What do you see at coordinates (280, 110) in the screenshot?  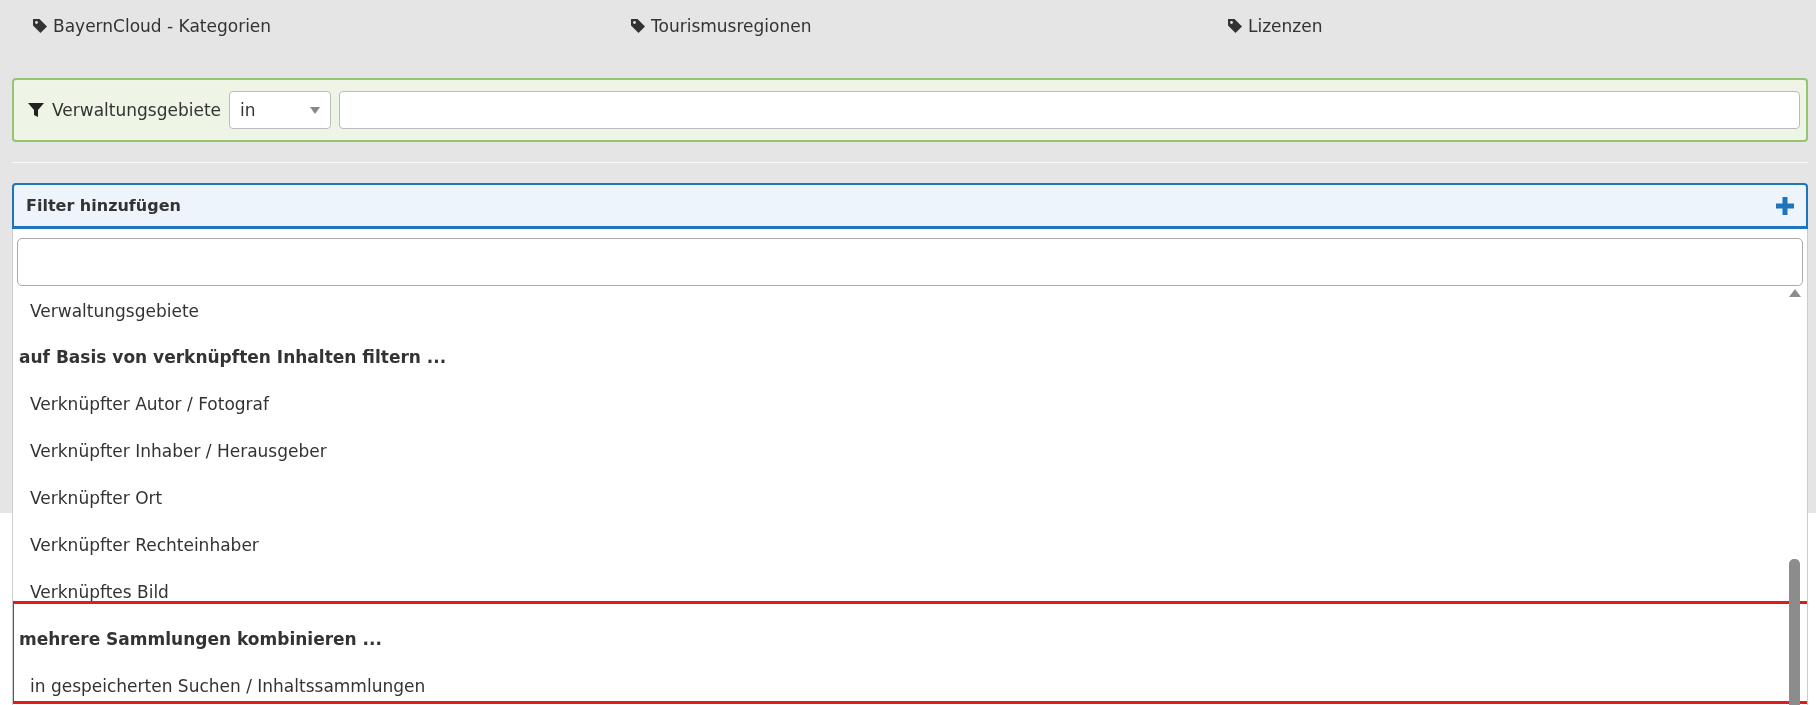 I see `operator-select: in` at bounding box center [280, 110].